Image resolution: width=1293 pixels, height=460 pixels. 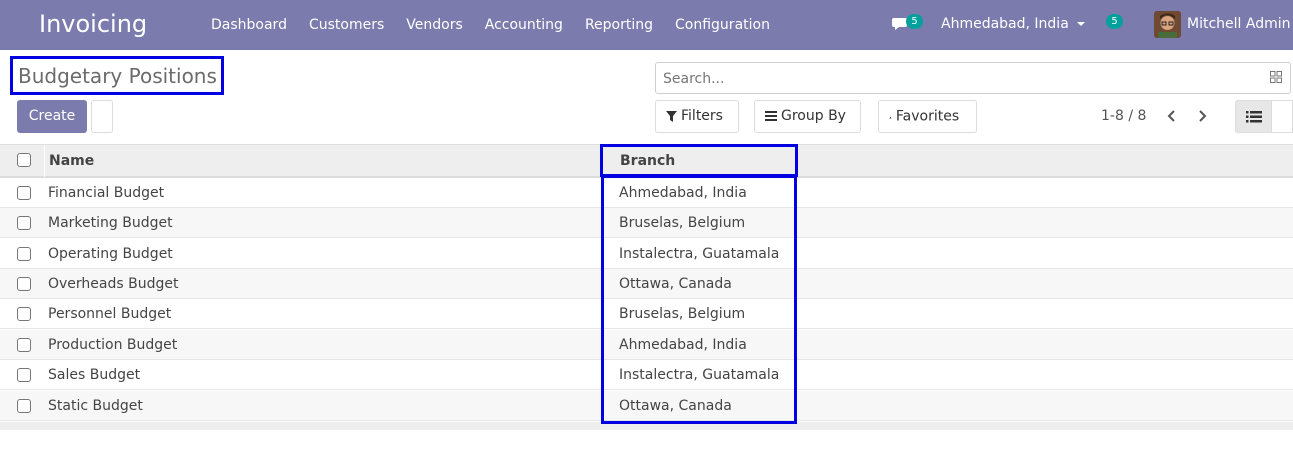 What do you see at coordinates (1080, 24) in the screenshot?
I see `caret-down-icon` at bounding box center [1080, 24].